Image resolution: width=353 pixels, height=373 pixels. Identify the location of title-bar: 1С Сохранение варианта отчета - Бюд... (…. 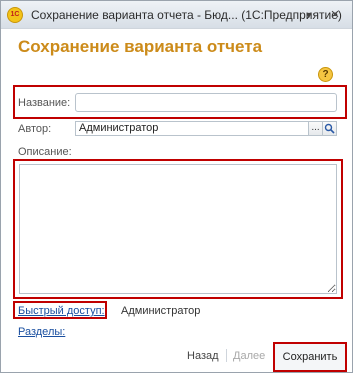
(176, 15).